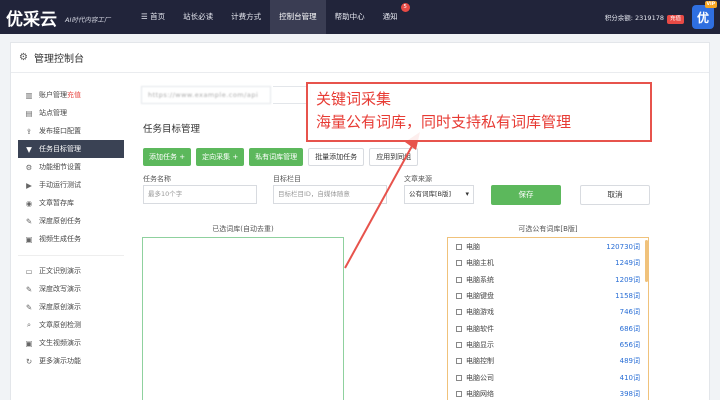 The height and width of the screenshot is (400, 720). I want to click on keyword-count: 398词, so click(629, 393).